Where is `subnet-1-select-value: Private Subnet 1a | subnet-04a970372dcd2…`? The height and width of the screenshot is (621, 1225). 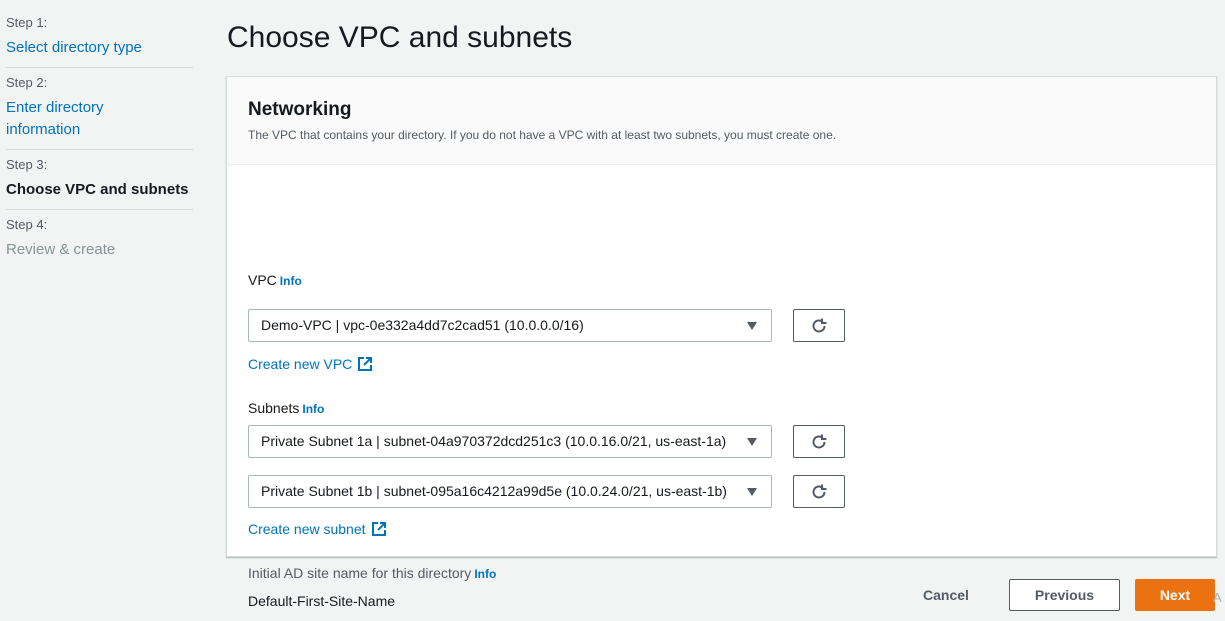 subnet-1-select-value: Private Subnet 1a | subnet-04a970372dcd2… is located at coordinates (494, 441).